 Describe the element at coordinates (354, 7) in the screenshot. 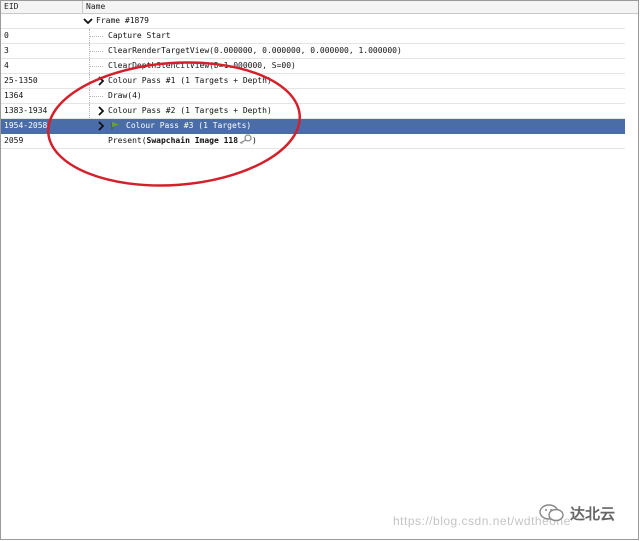

I see `column-header-name: Name` at that location.